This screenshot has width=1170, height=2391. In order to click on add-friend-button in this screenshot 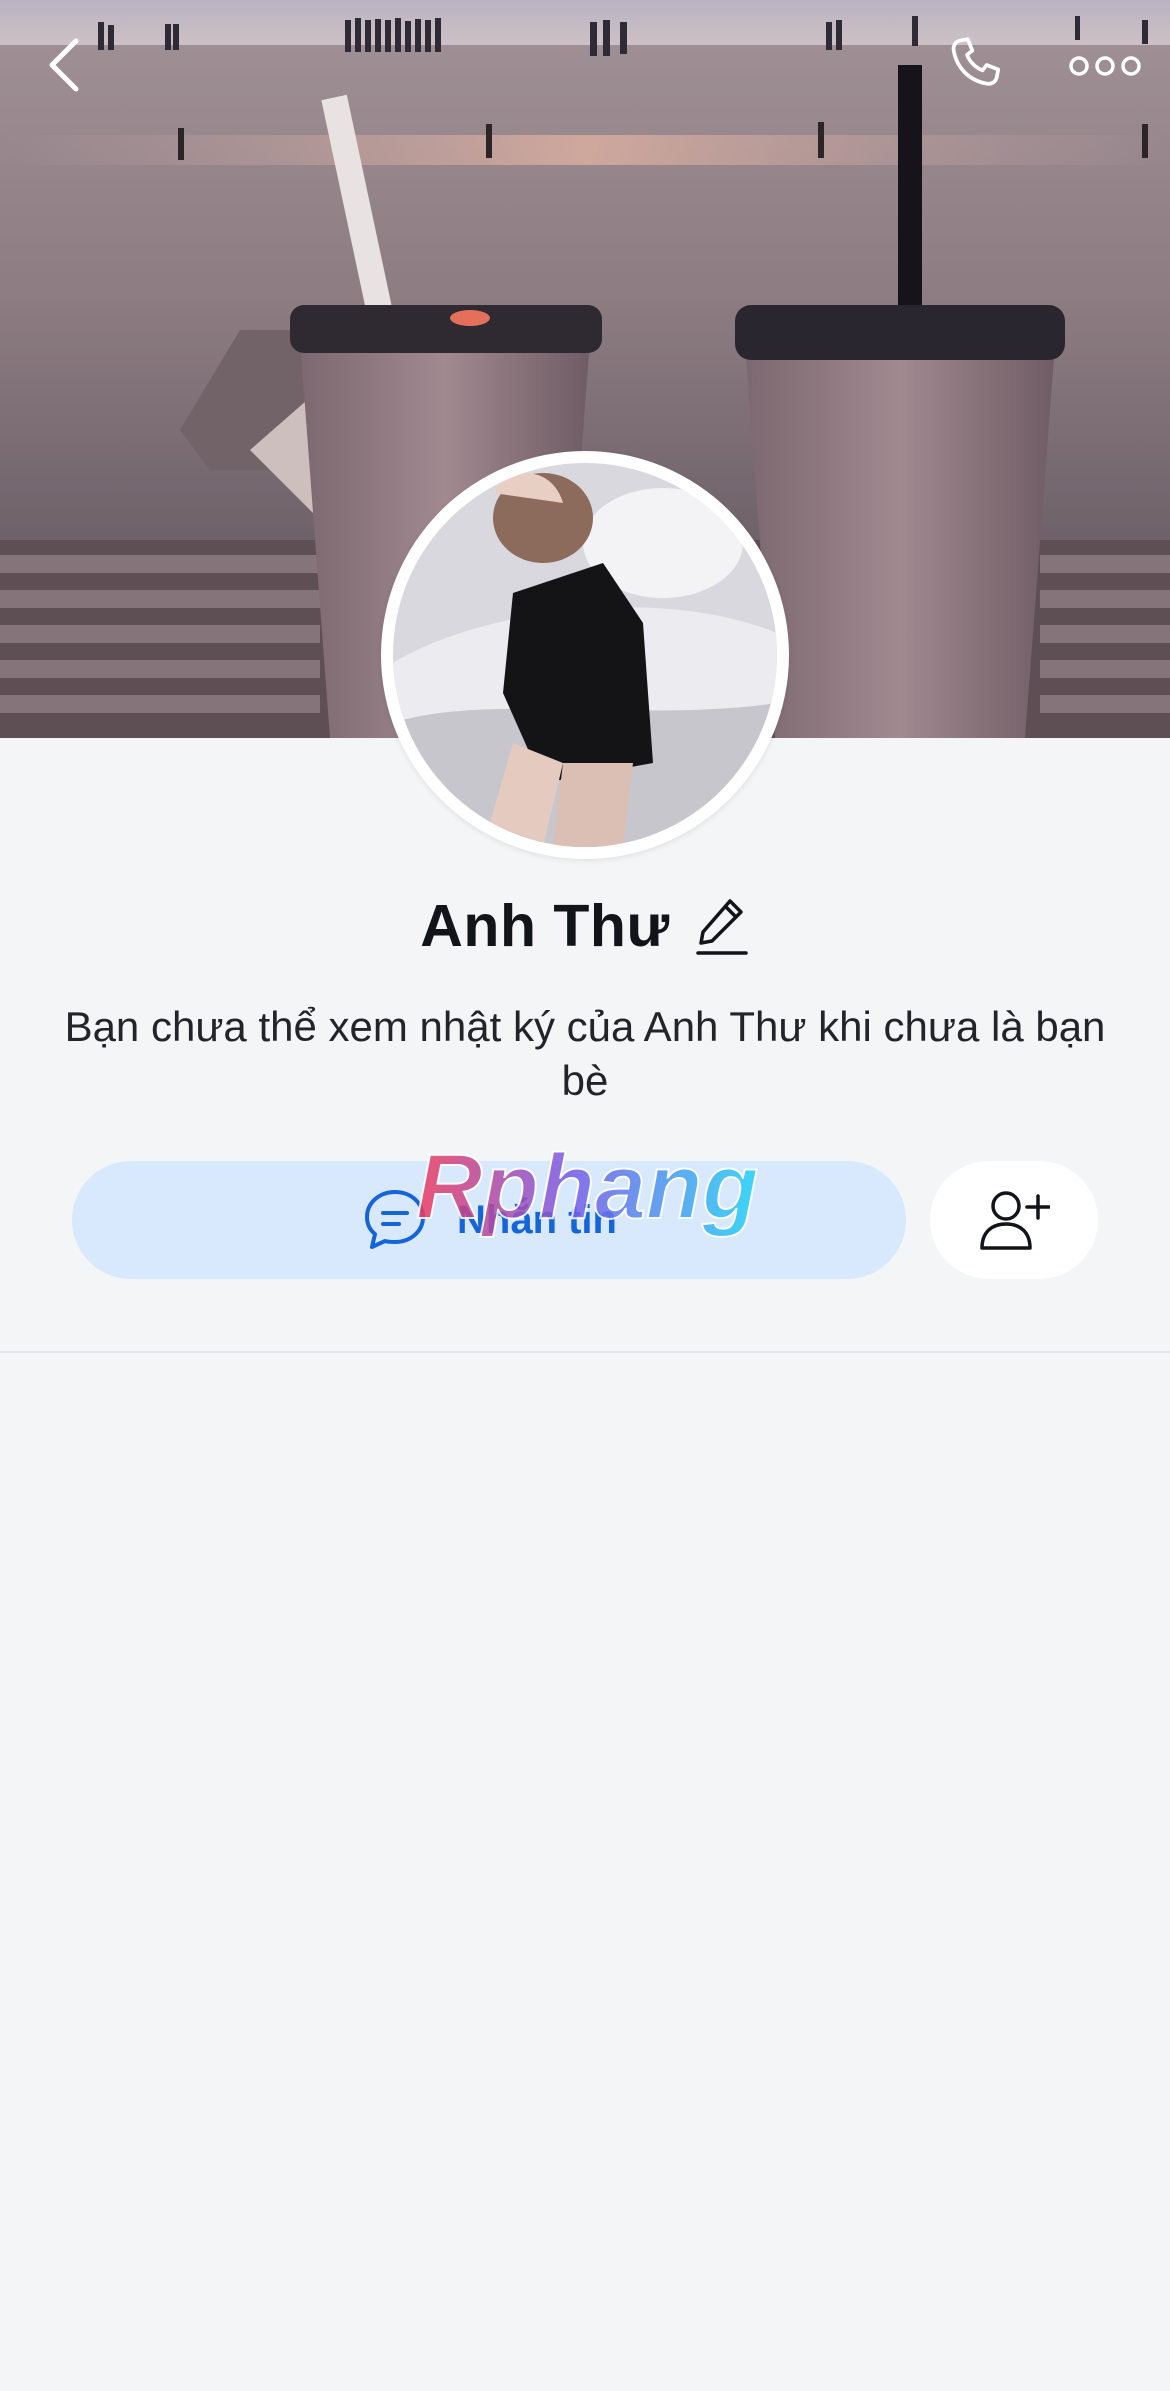, I will do `click(1014, 1220)`.